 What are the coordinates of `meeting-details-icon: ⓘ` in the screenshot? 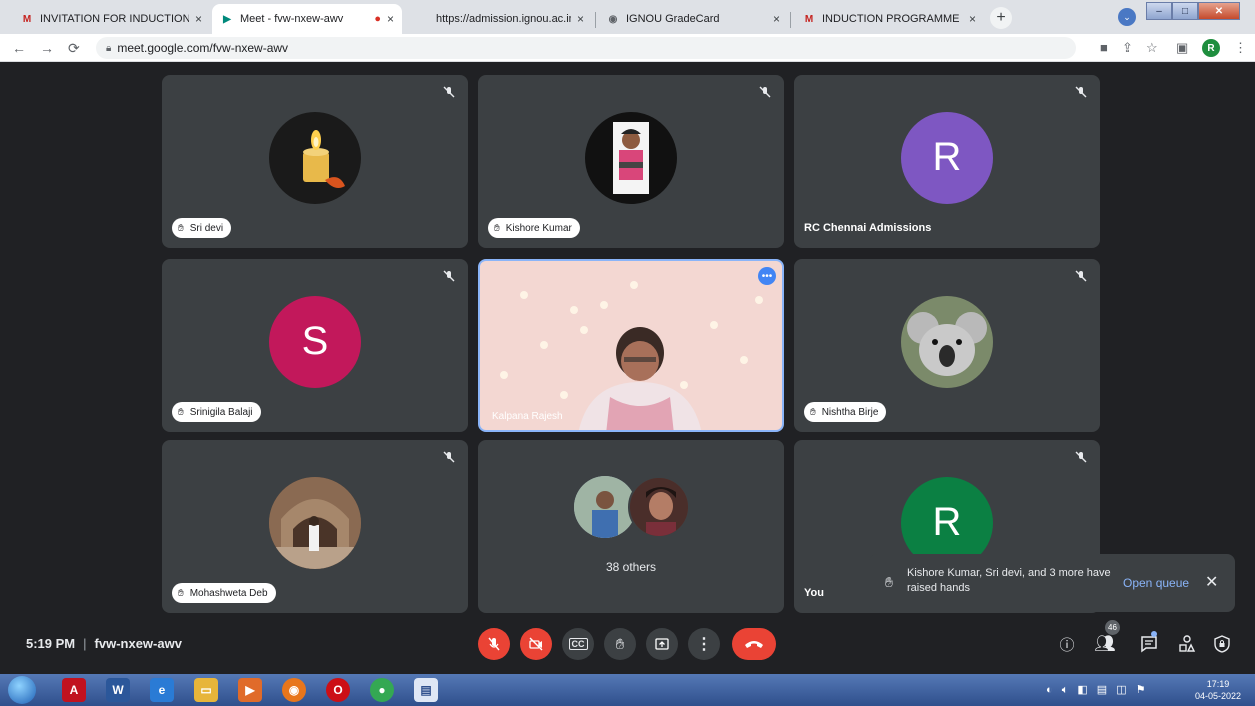 It's located at (1067, 644).